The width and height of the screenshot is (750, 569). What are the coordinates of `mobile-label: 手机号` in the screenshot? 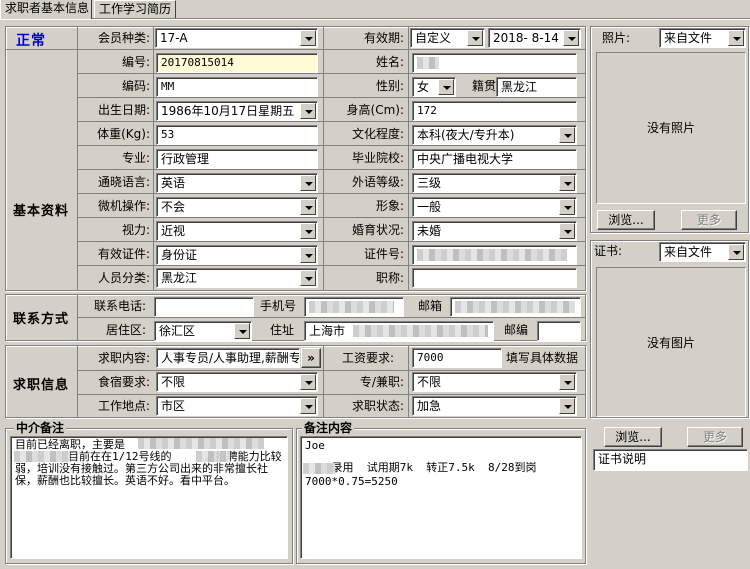 It's located at (278, 306).